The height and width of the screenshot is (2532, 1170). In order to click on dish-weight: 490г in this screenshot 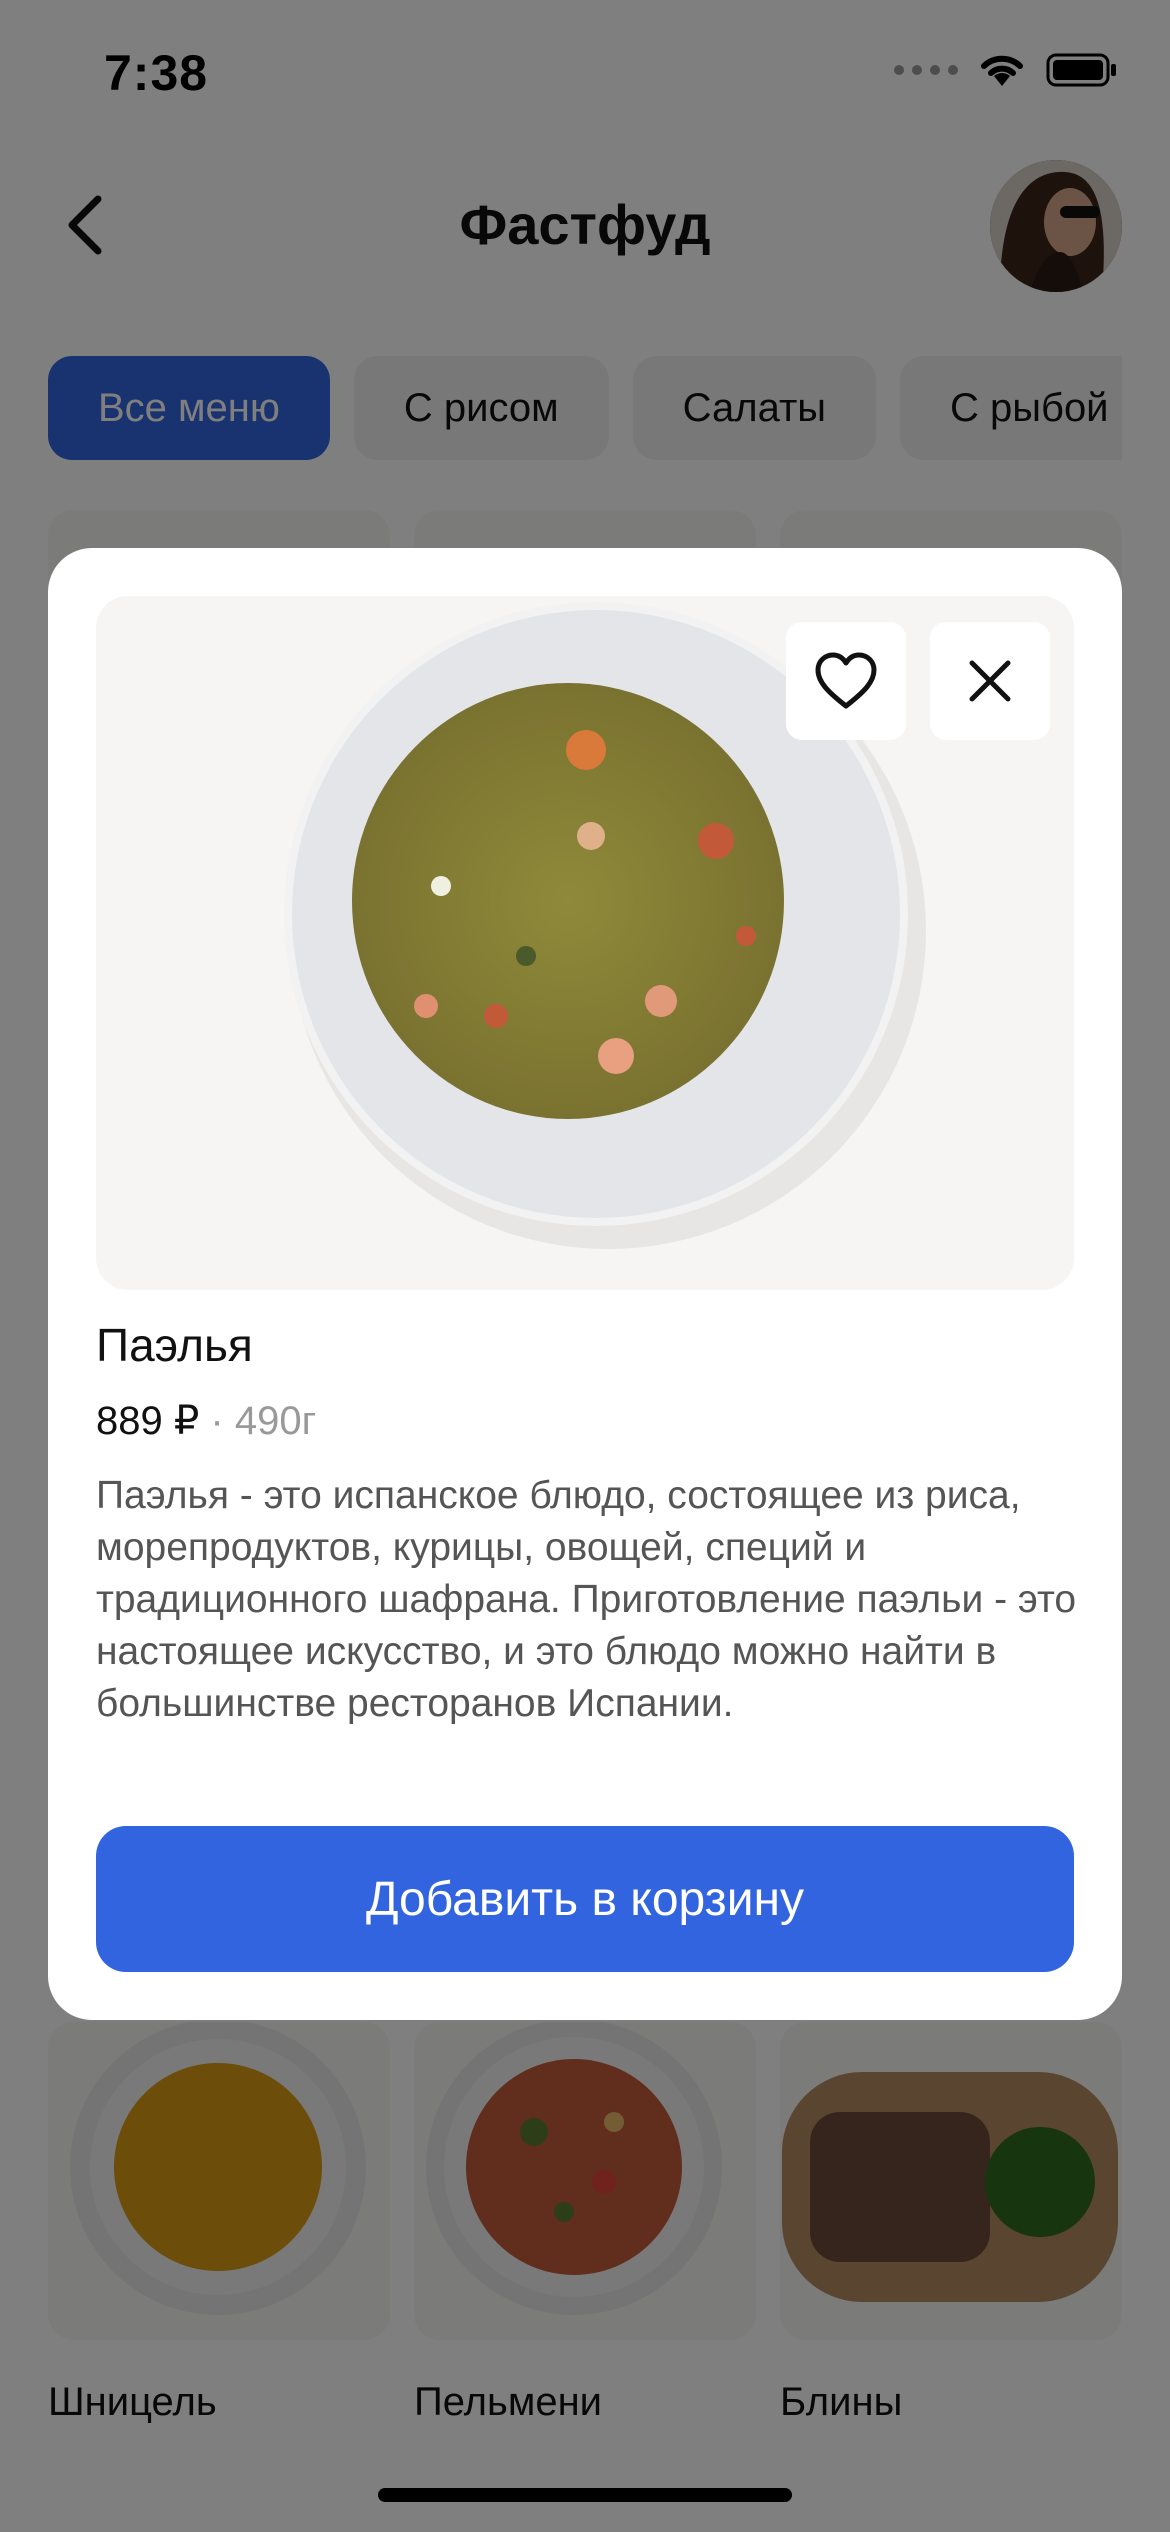, I will do `click(275, 1421)`.